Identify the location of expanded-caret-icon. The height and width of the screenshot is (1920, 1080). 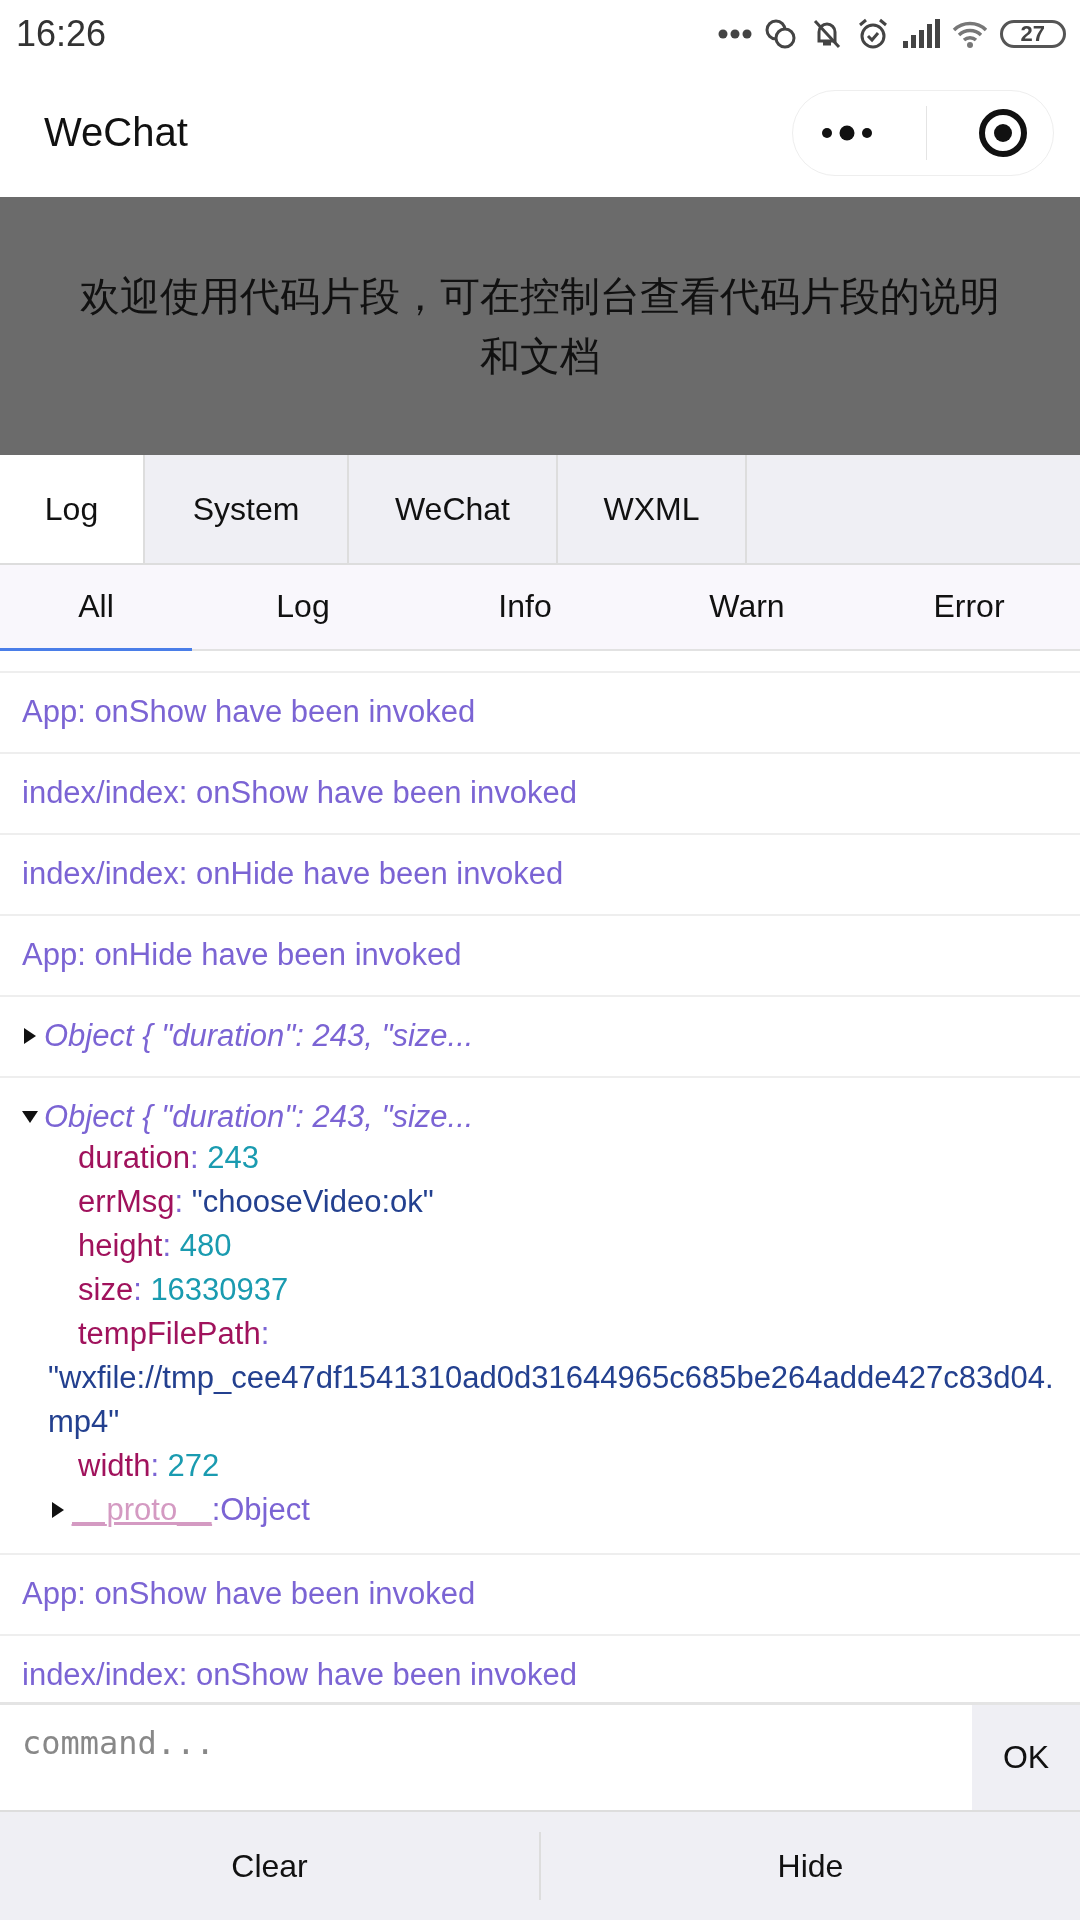
(30, 1117).